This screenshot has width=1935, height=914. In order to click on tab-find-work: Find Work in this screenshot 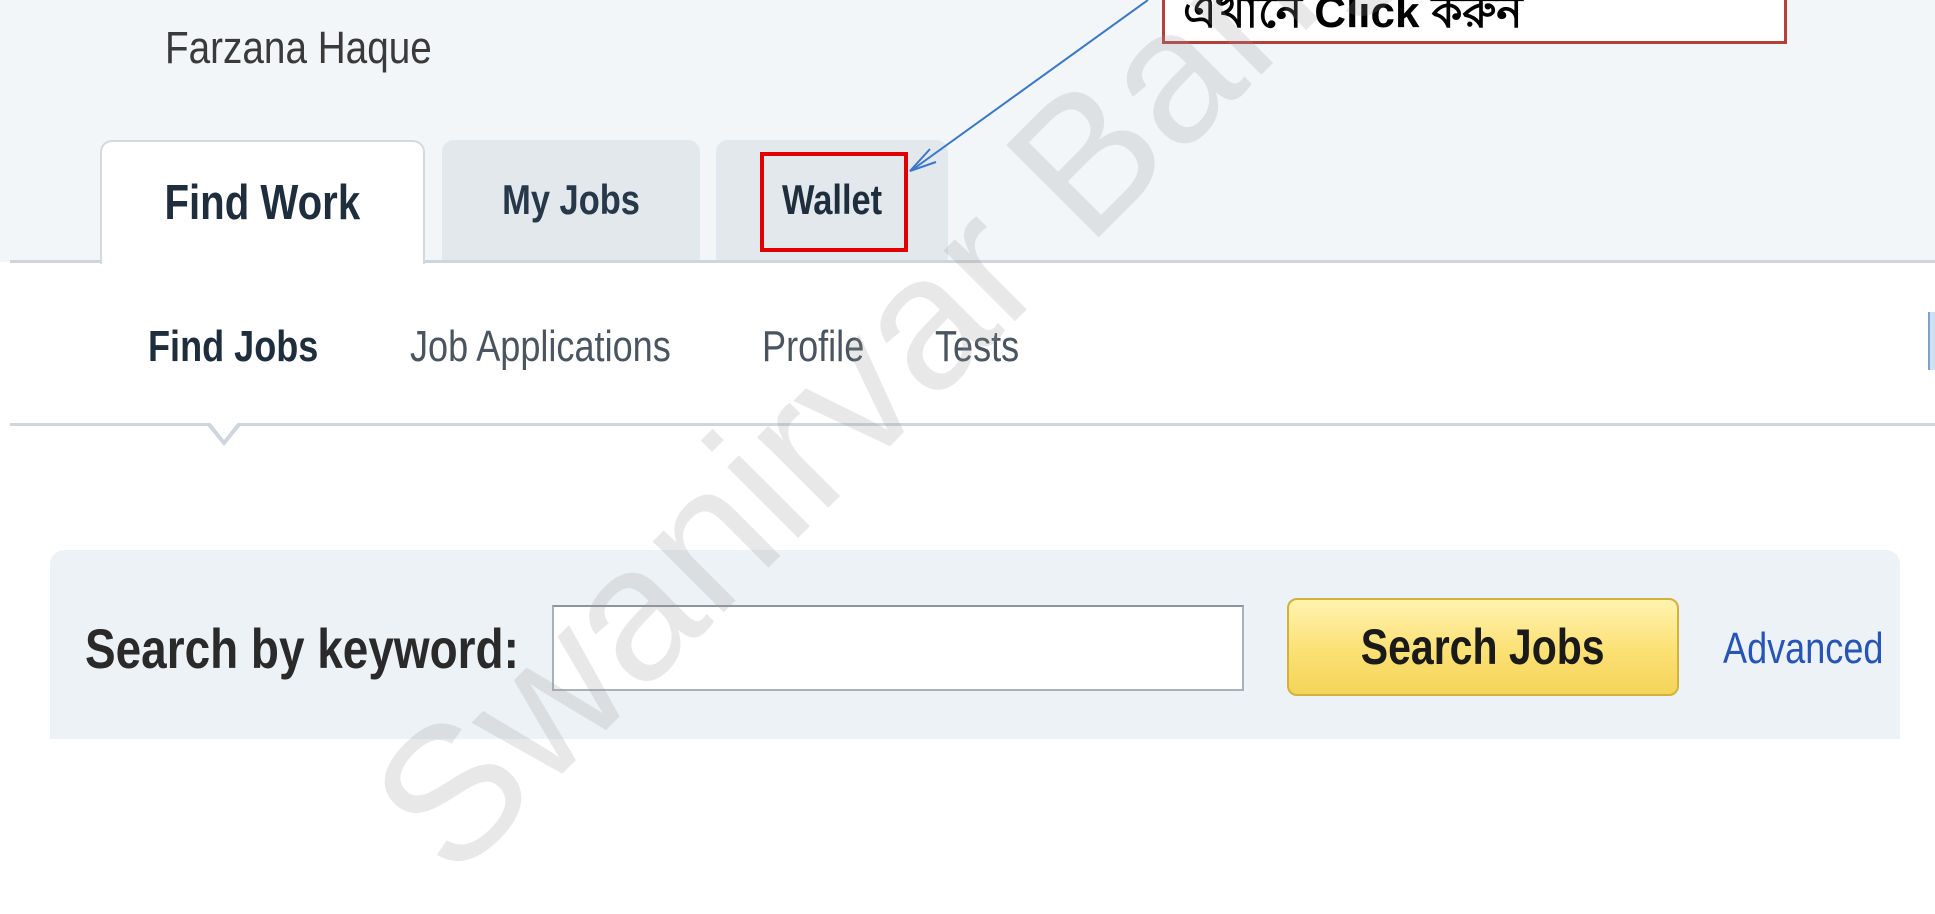, I will do `click(262, 202)`.